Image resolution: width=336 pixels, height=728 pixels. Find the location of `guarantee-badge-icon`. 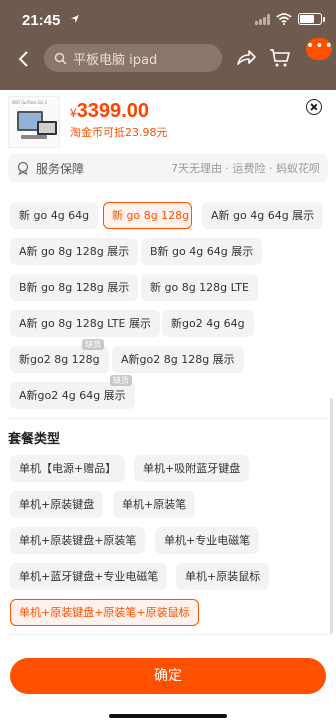

guarantee-badge-icon is located at coordinates (23, 168).